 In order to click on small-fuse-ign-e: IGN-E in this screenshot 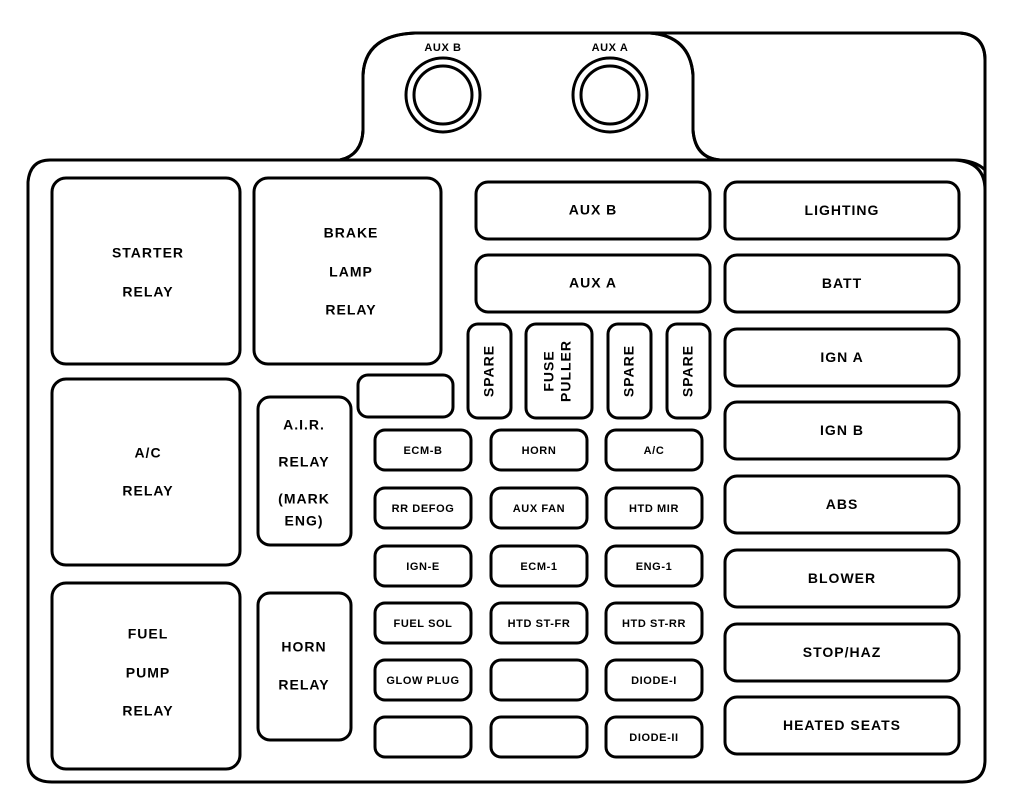, I will do `click(423, 566)`.